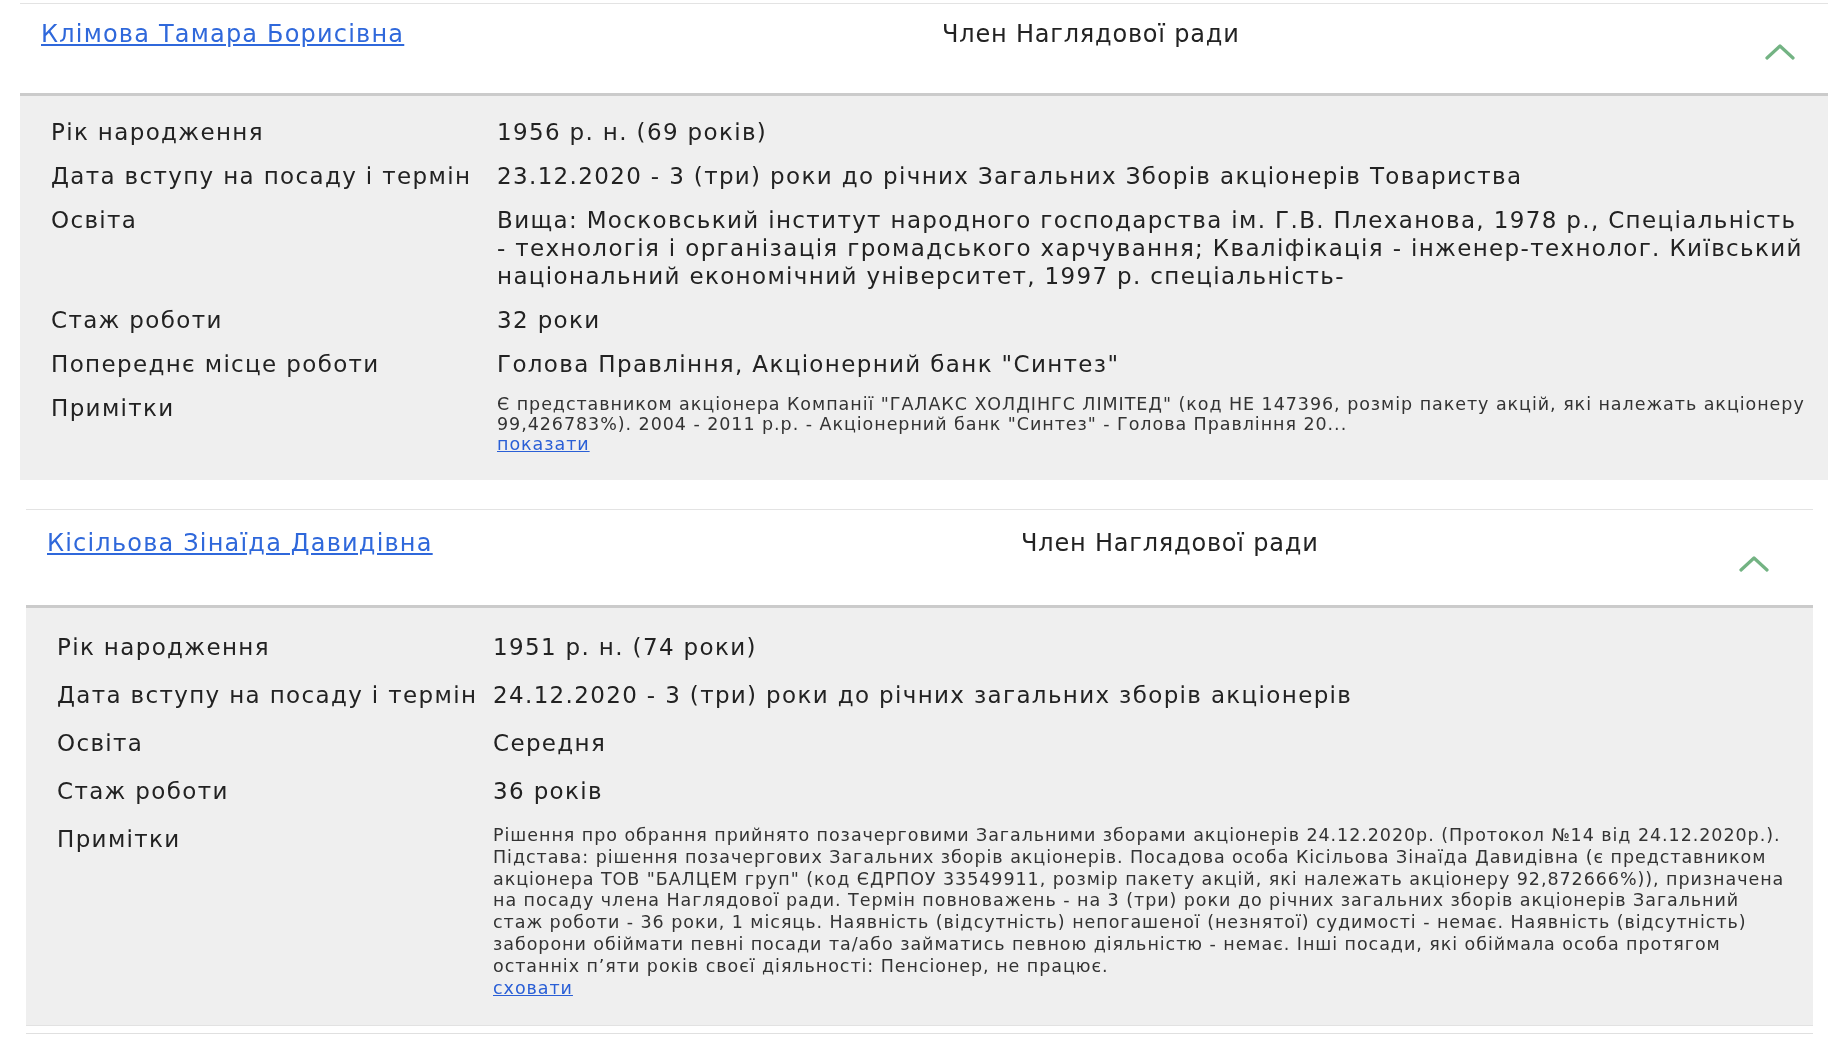 The width and height of the screenshot is (1828, 1054). Describe the element at coordinates (548, 791) in the screenshot. I see `field-value: 36 років` at that location.